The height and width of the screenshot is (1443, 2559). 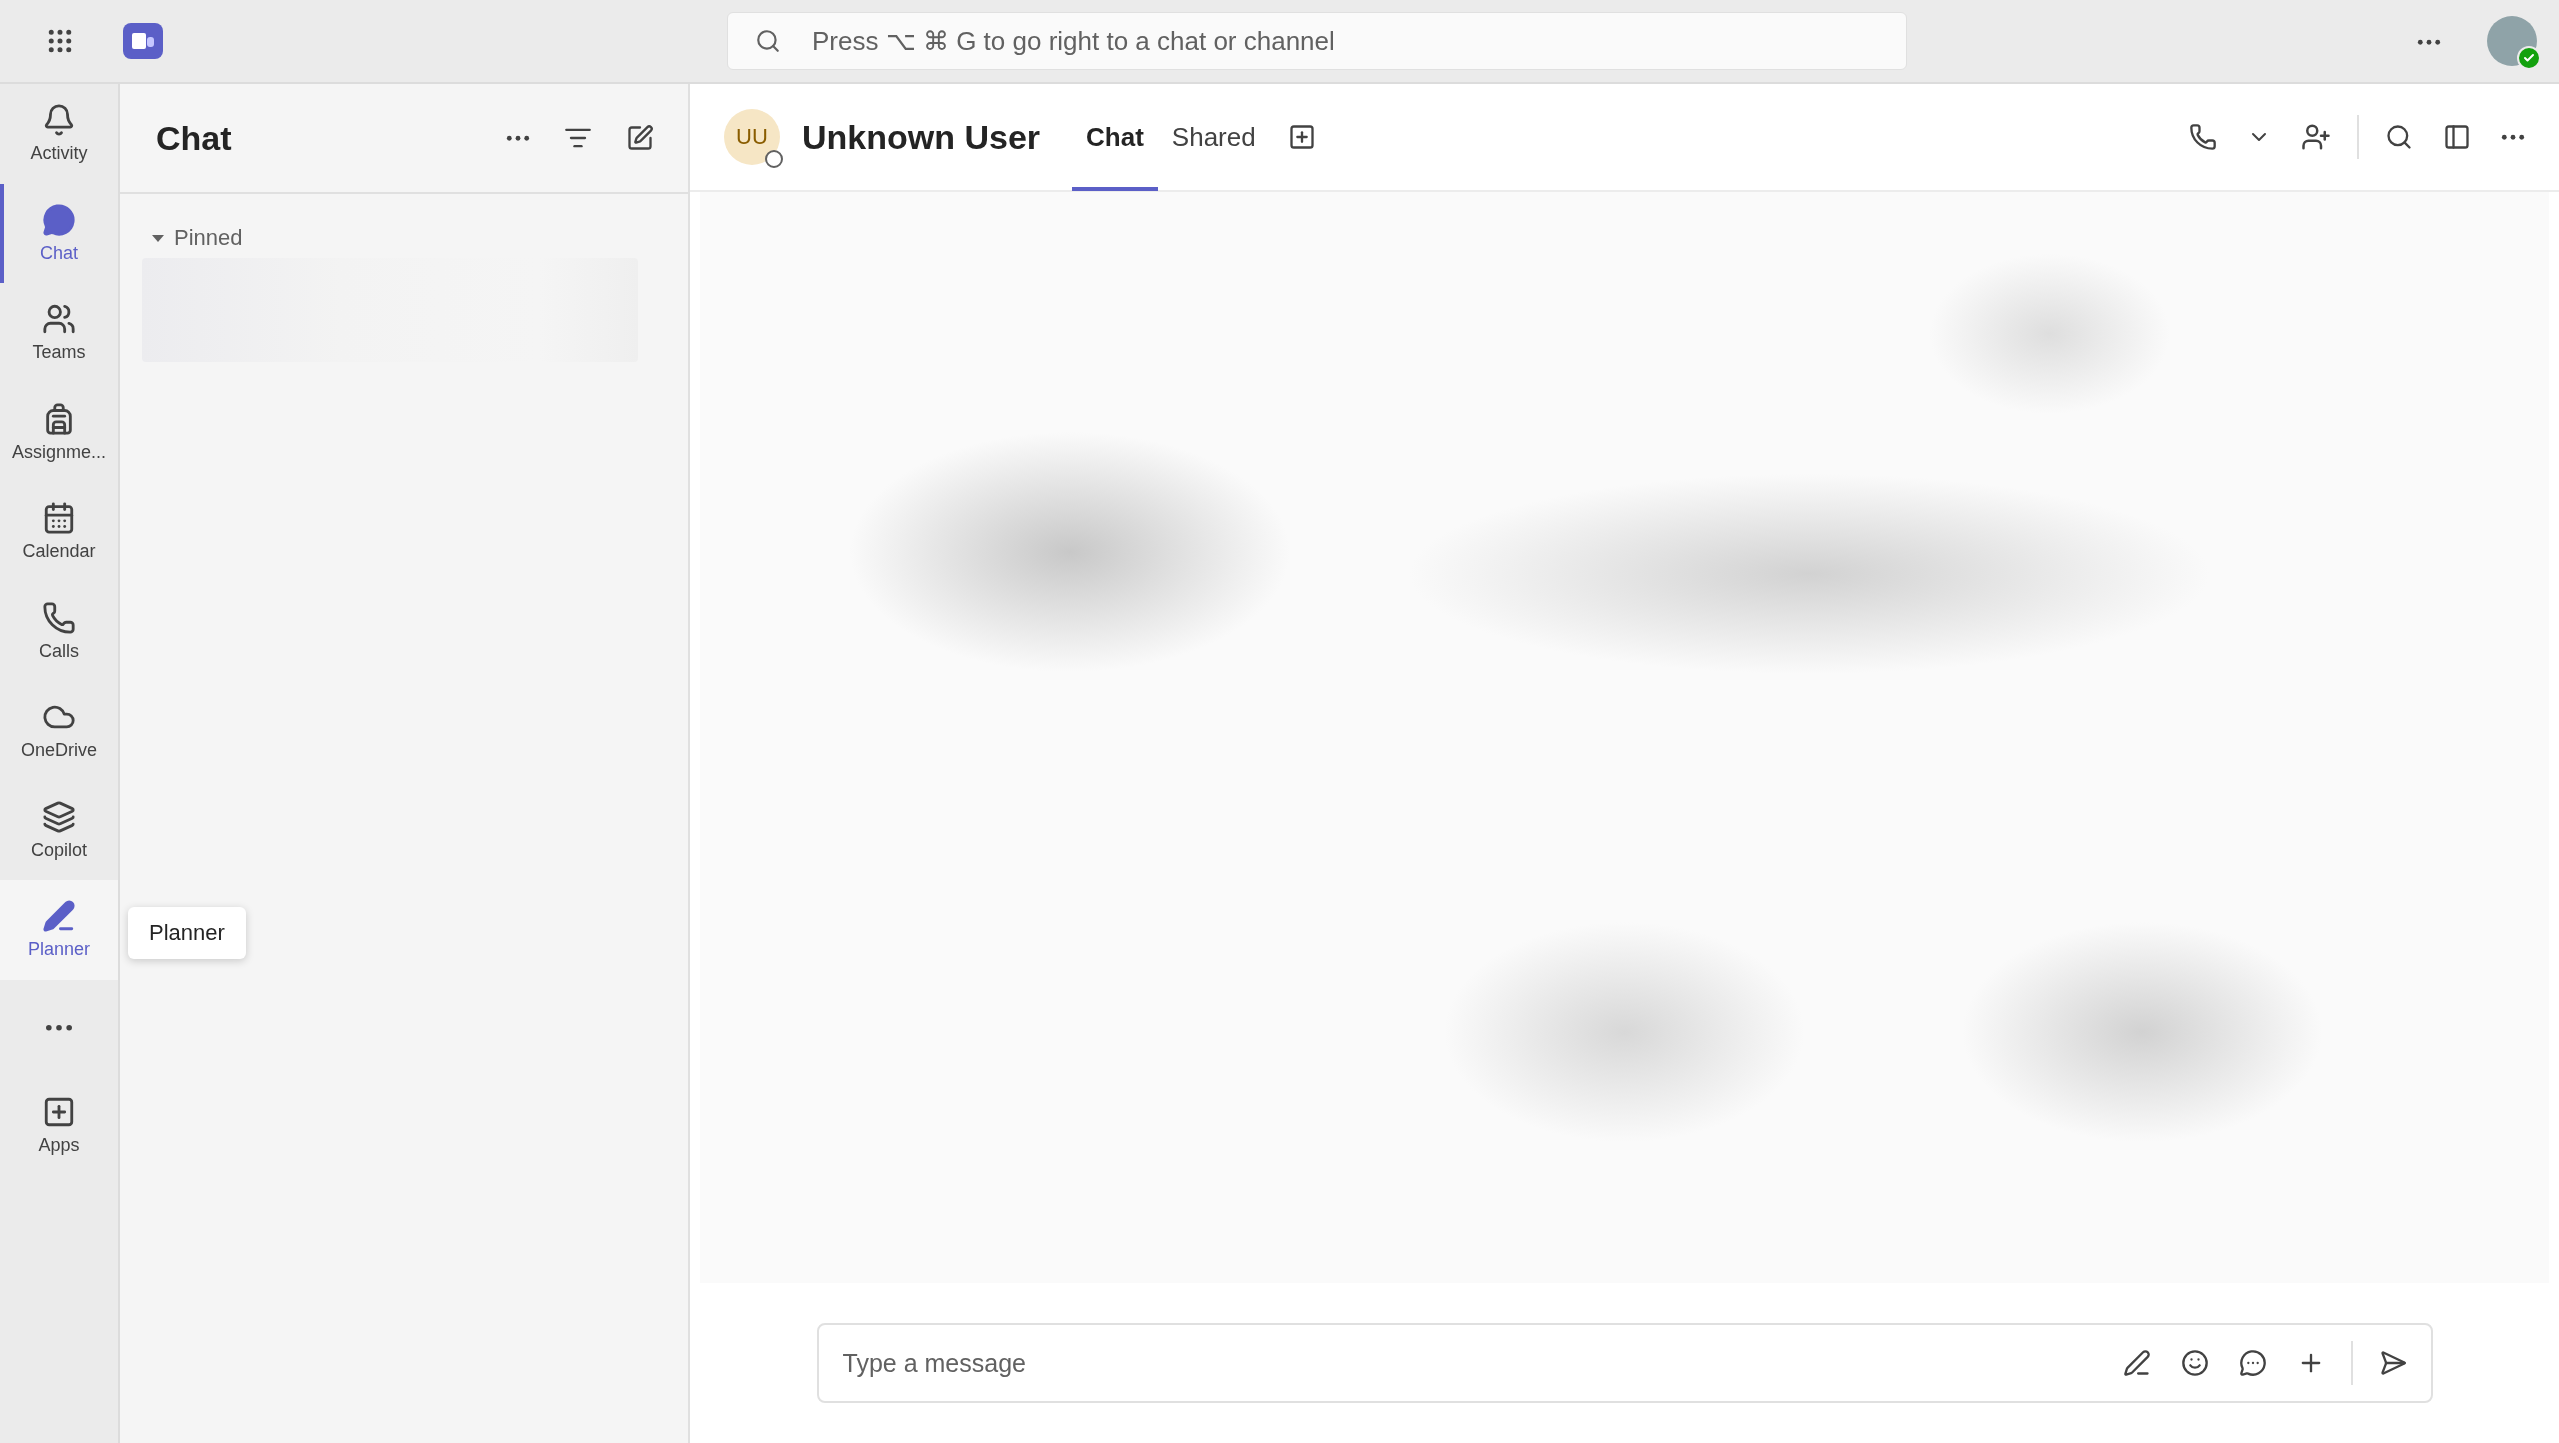 What do you see at coordinates (59, 731) in the screenshot?
I see `rail-item: OneDrive` at bounding box center [59, 731].